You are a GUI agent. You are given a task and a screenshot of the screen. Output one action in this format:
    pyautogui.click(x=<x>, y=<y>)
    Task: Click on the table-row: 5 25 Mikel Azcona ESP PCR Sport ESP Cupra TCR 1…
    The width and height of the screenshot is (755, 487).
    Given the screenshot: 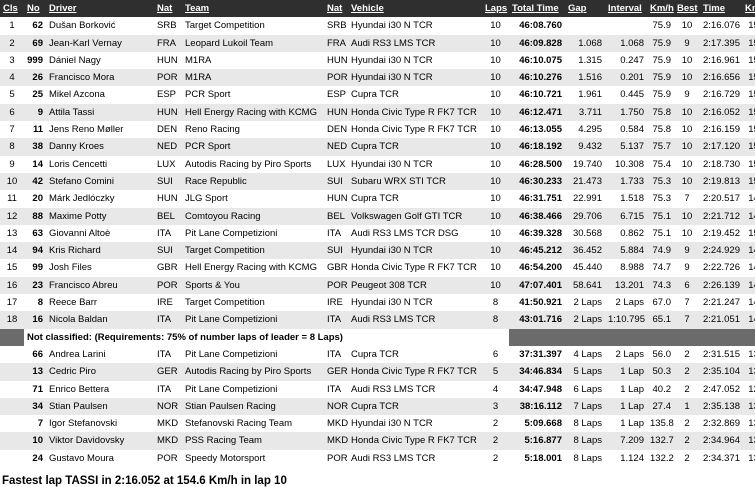 What is the action you would take?
    pyautogui.click(x=377, y=95)
    